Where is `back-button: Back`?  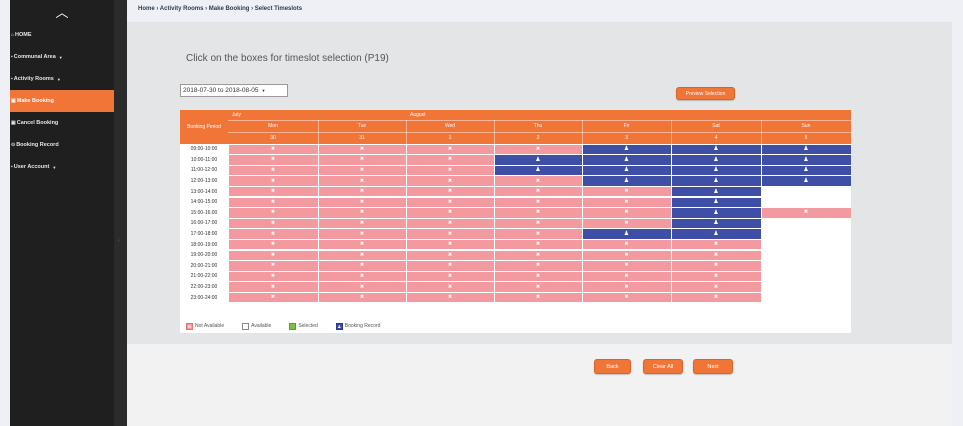
back-button: Back is located at coordinates (612, 366).